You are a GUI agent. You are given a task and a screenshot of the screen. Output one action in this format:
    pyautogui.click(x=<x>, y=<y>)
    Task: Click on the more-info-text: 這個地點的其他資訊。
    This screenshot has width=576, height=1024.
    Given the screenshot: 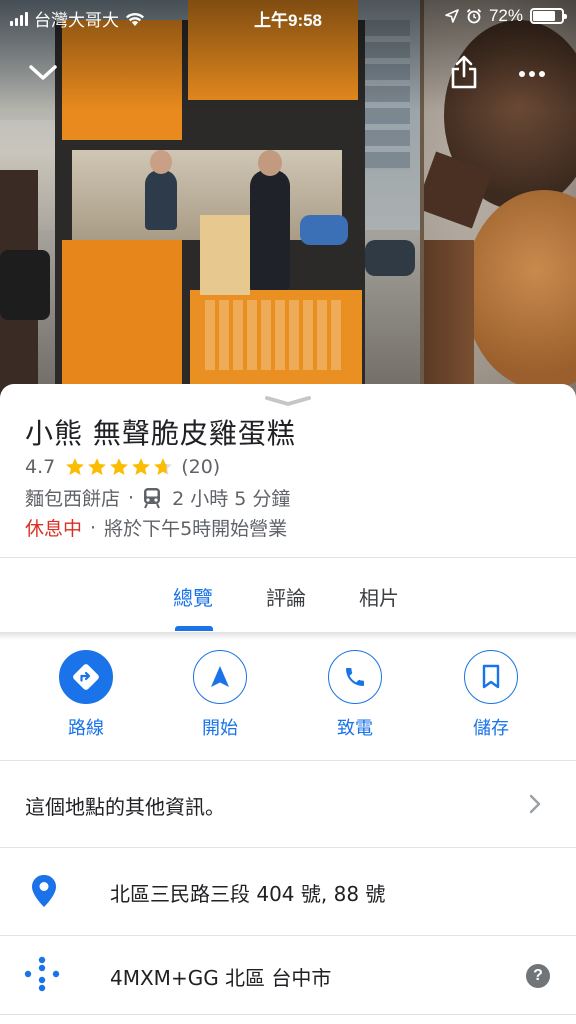 What is the action you would take?
    pyautogui.click(x=125, y=807)
    